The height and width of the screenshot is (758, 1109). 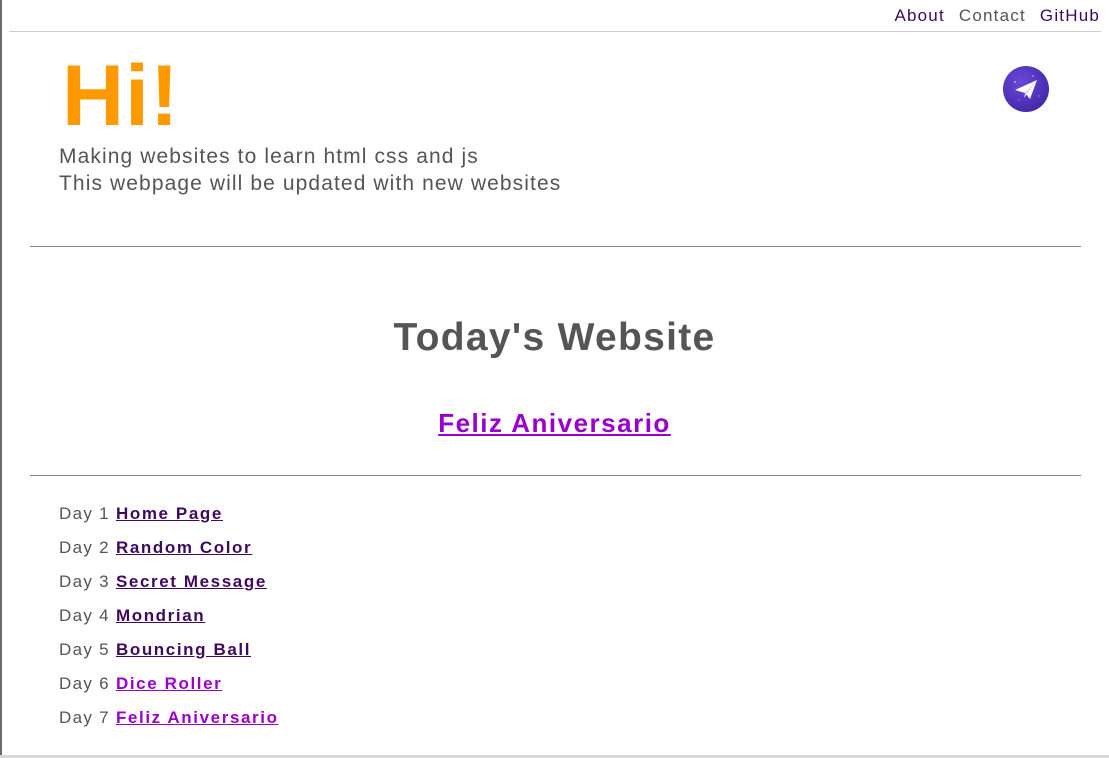 I want to click on nav-divider, so click(x=555, y=31).